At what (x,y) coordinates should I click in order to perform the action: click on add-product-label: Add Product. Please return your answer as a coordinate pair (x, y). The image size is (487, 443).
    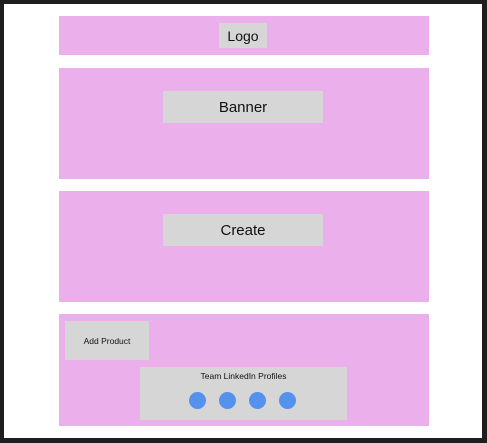
    Looking at the image, I should click on (107, 340).